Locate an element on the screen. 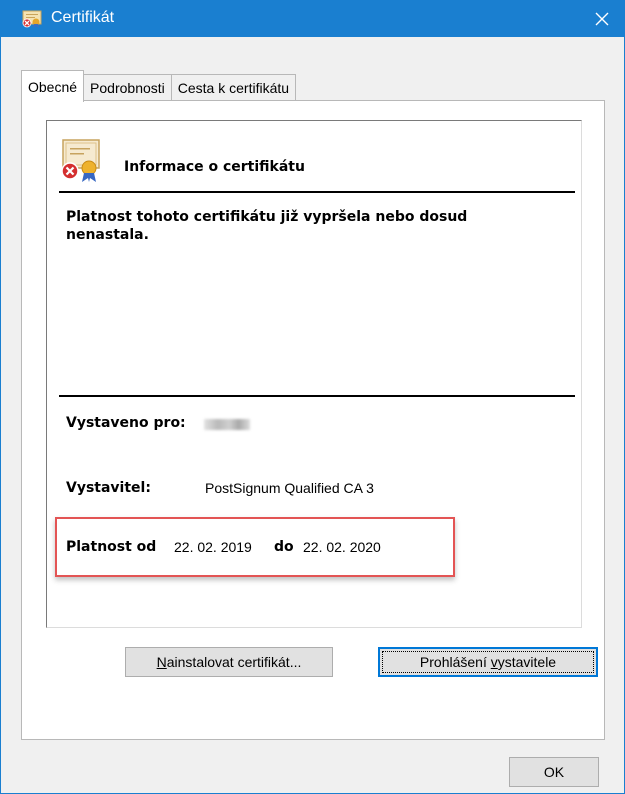 The width and height of the screenshot is (625, 794). issuer-label: Vystavitel: is located at coordinates (108, 488).